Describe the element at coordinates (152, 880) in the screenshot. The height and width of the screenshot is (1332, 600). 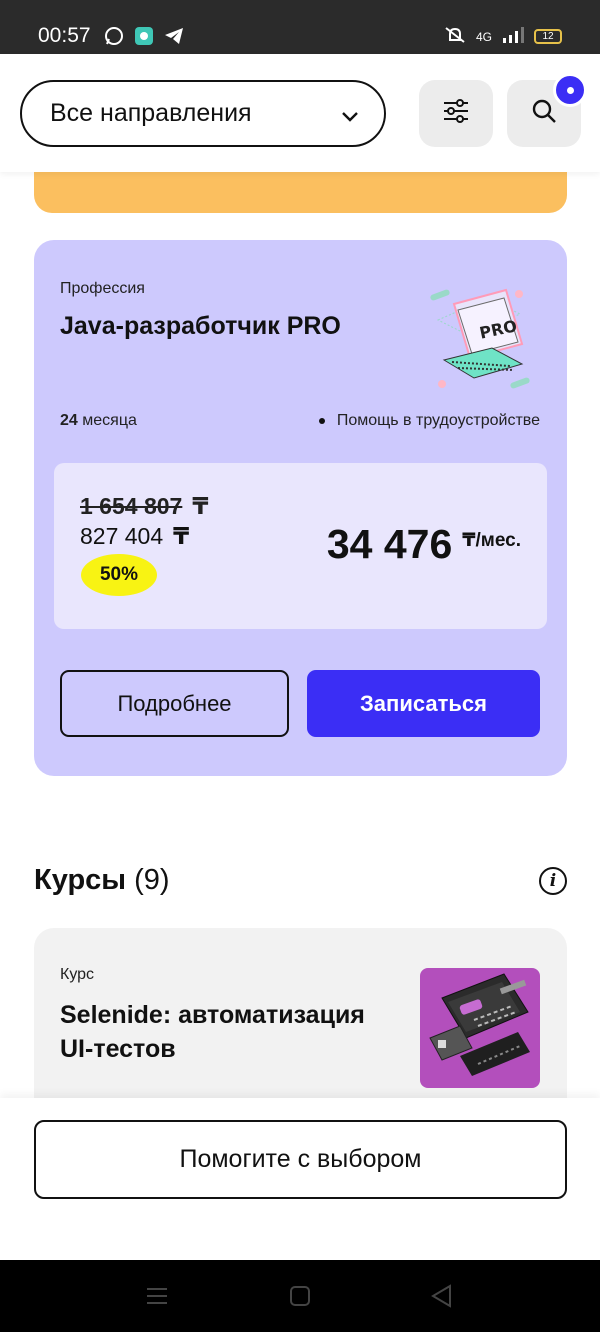
I see `courses-count: (9)` at that location.